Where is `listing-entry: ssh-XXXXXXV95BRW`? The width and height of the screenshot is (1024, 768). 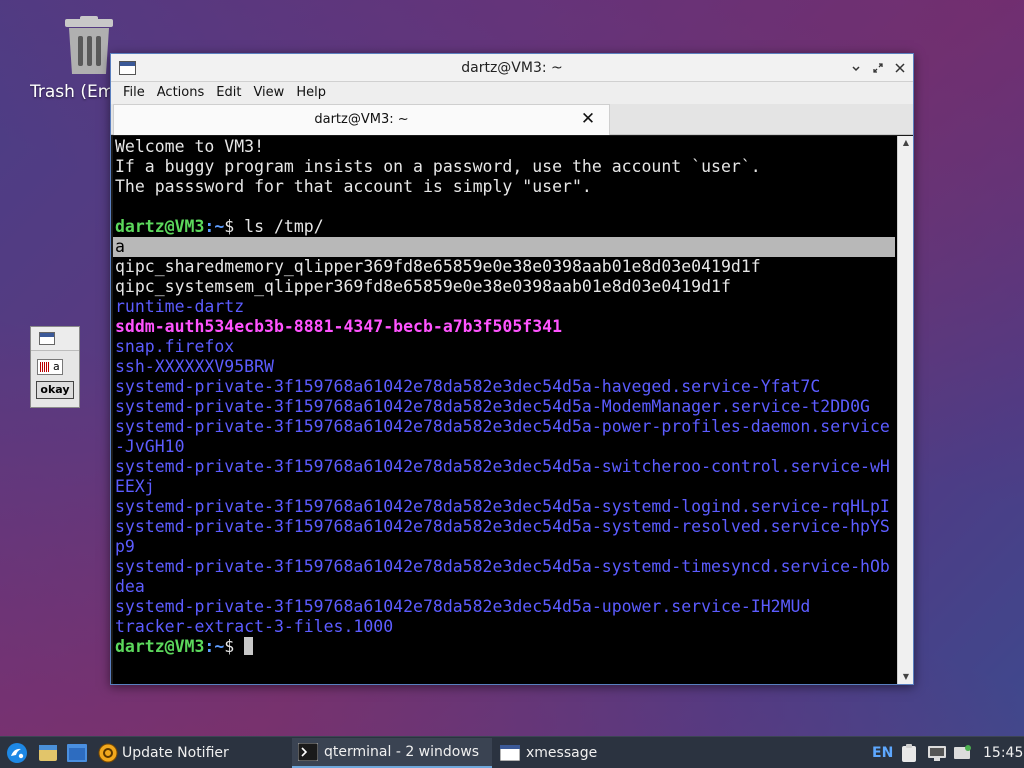
listing-entry: ssh-XXXXXXV95BRW is located at coordinates (505, 367).